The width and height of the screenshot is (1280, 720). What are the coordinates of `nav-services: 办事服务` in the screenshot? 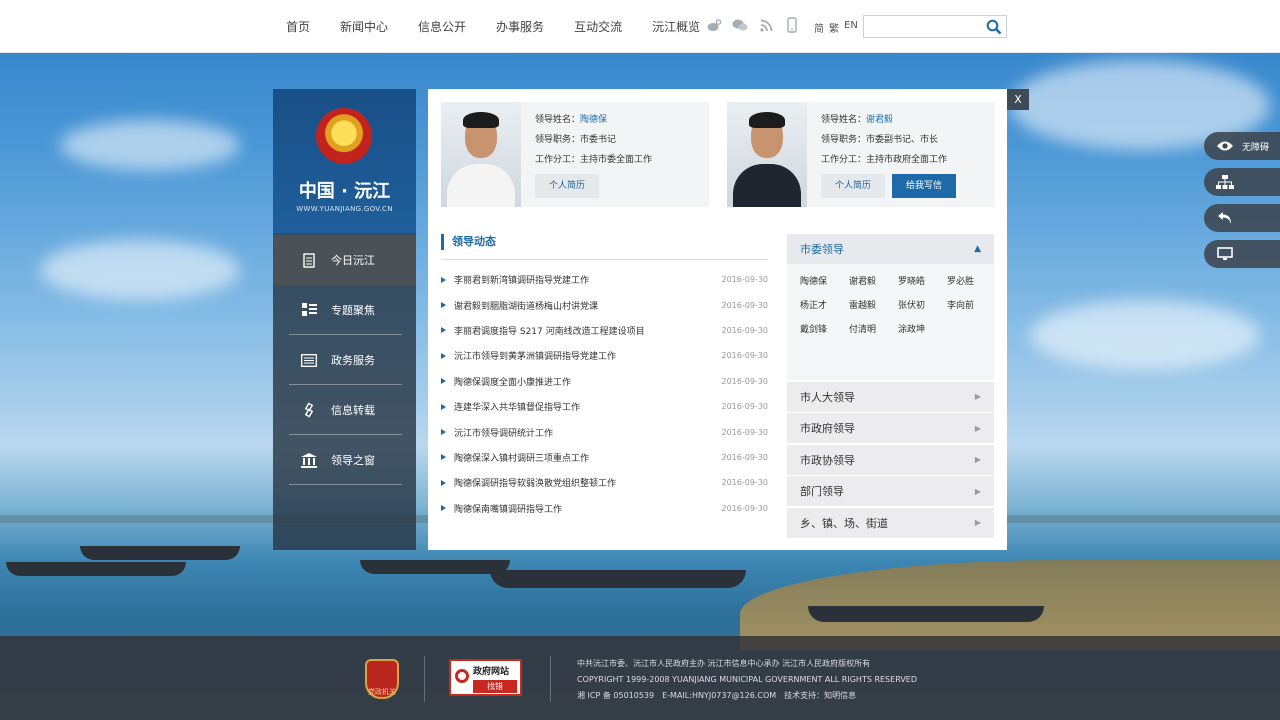 It's located at (520, 26).